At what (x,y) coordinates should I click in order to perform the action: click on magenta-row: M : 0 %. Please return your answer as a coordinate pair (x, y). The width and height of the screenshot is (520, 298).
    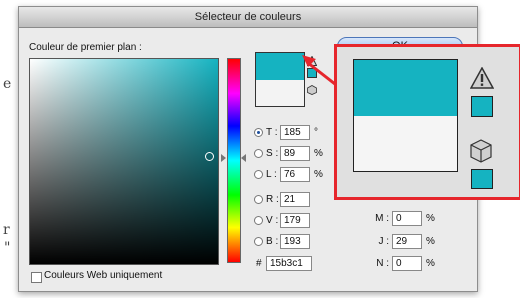
    Looking at the image, I should click on (403, 218).